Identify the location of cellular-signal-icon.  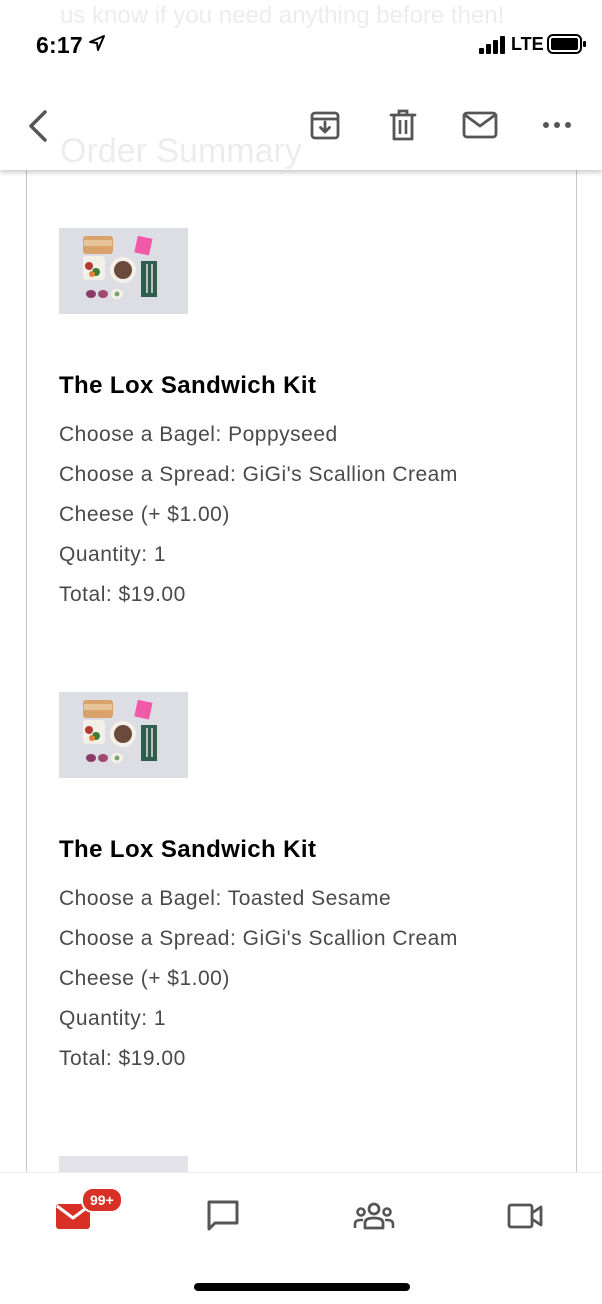
(492, 45).